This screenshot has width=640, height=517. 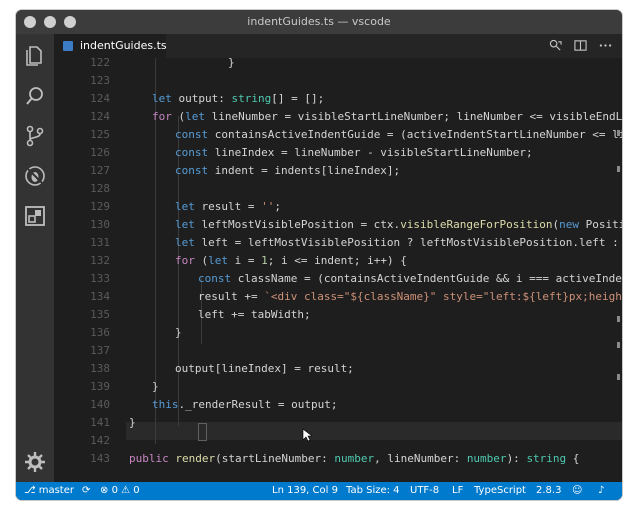 What do you see at coordinates (120, 490) in the screenshot?
I see `problems-indicator: ⊗ 0 ⚠ 0` at bounding box center [120, 490].